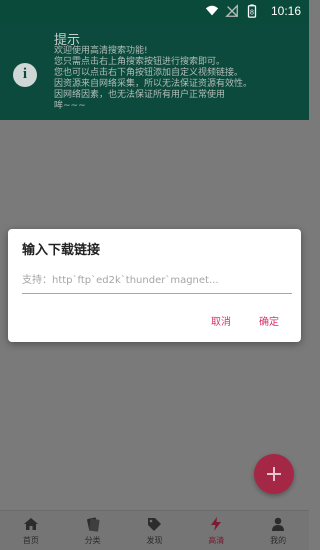  I want to click on dialog-title: 输入下载链接, so click(61, 250).